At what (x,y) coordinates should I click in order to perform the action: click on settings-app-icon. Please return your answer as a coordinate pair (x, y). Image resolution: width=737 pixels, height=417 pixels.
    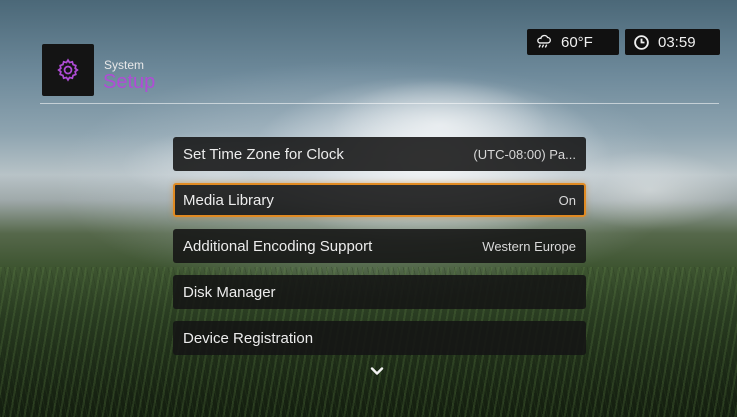
    Looking at the image, I should click on (68, 70).